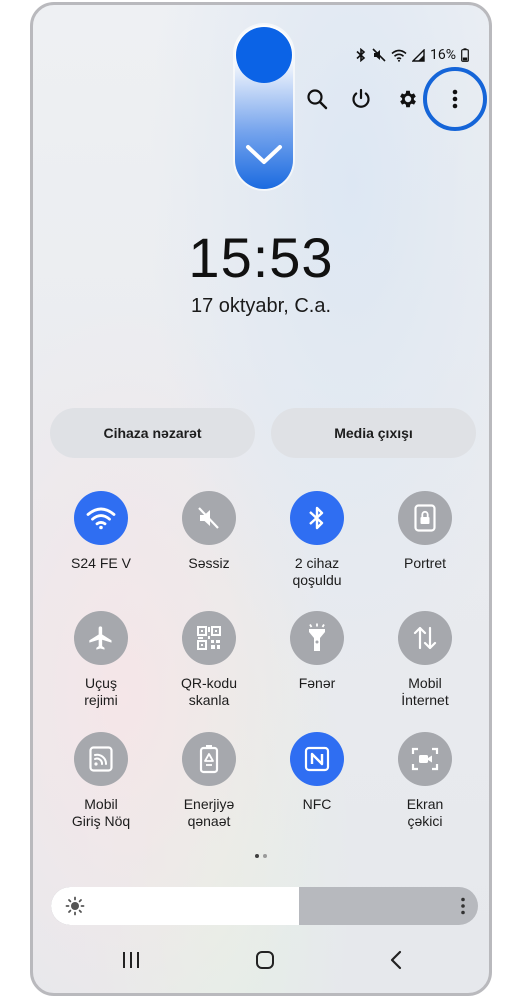 The width and height of the screenshot is (525, 1000). Describe the element at coordinates (264, 154) in the screenshot. I see `chevron-down-icon` at that location.